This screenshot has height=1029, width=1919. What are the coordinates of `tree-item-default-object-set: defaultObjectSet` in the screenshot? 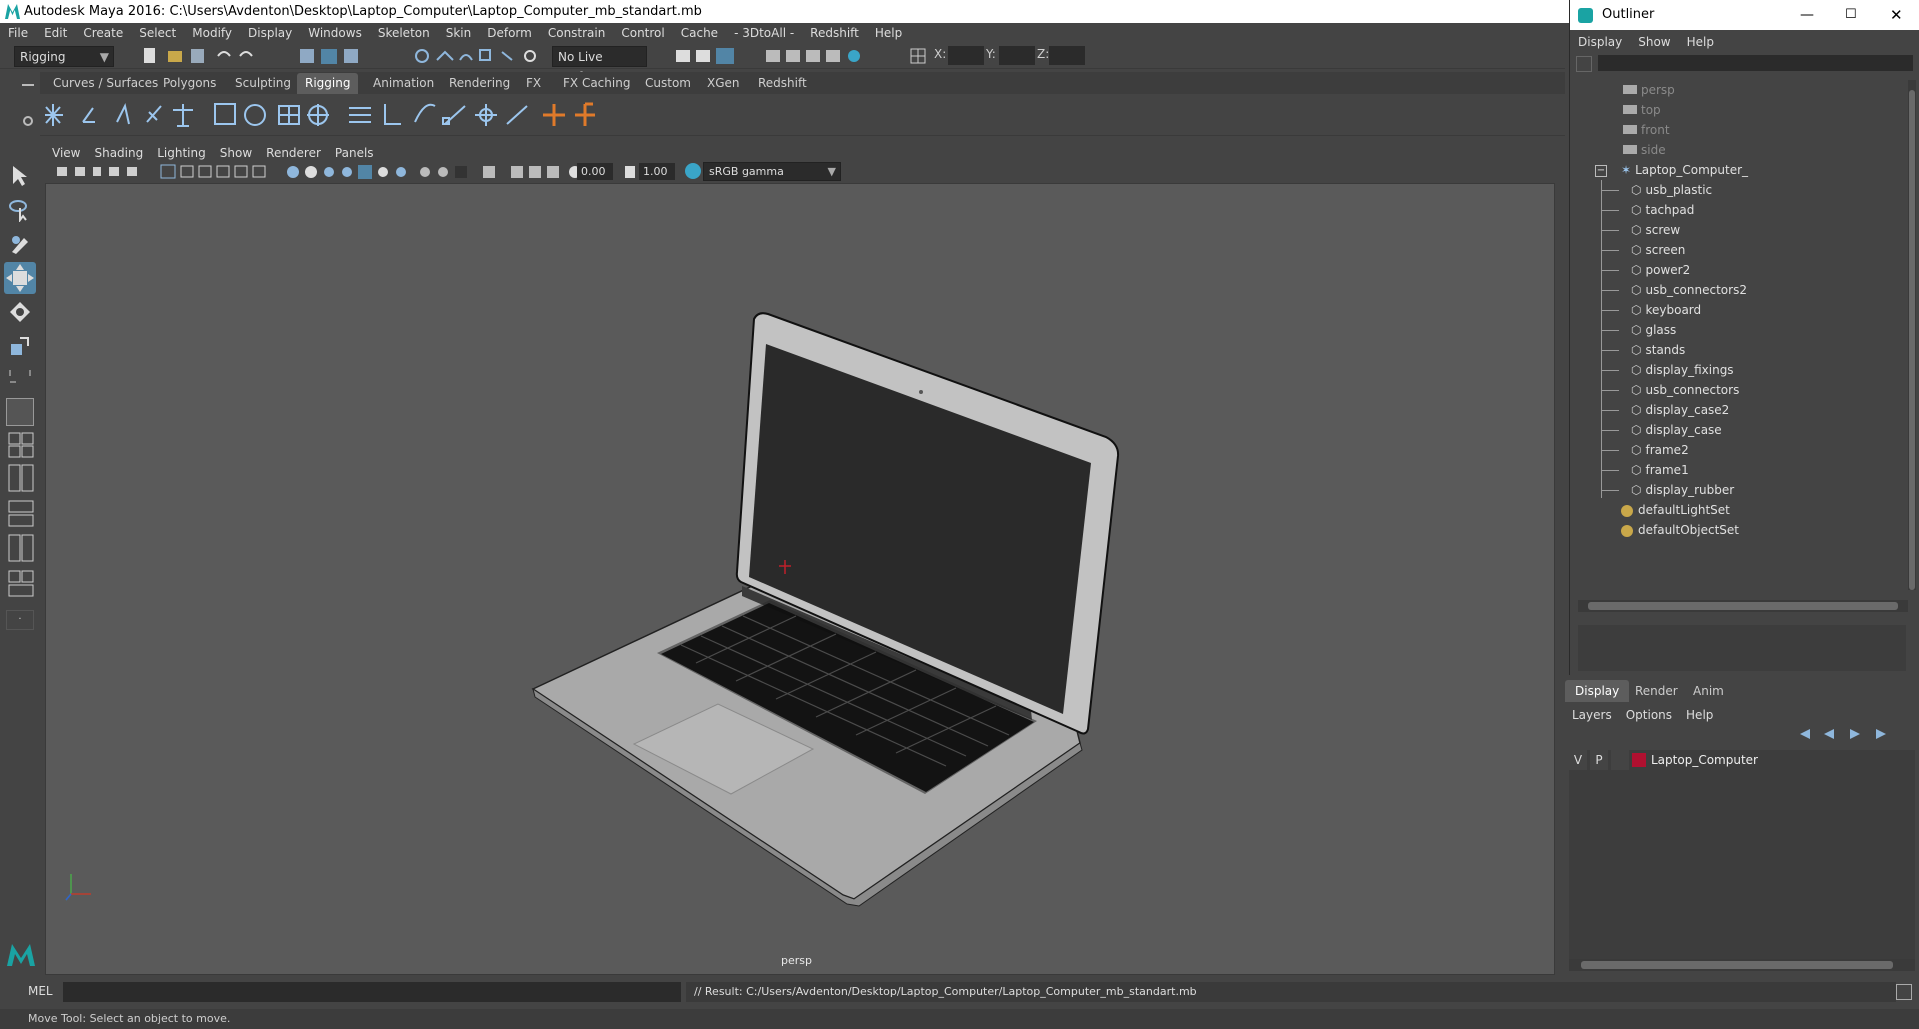 It's located at (1680, 530).